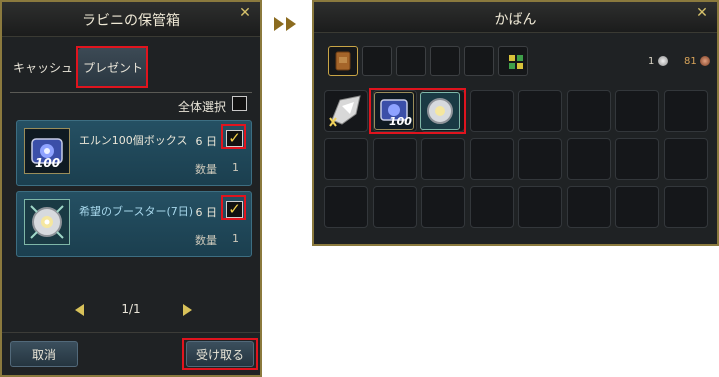  Describe the element at coordinates (134, 224) in the screenshot. I see `list-item: 希望のブースター(7日) 6 日 ✓ 数量 1` at that location.